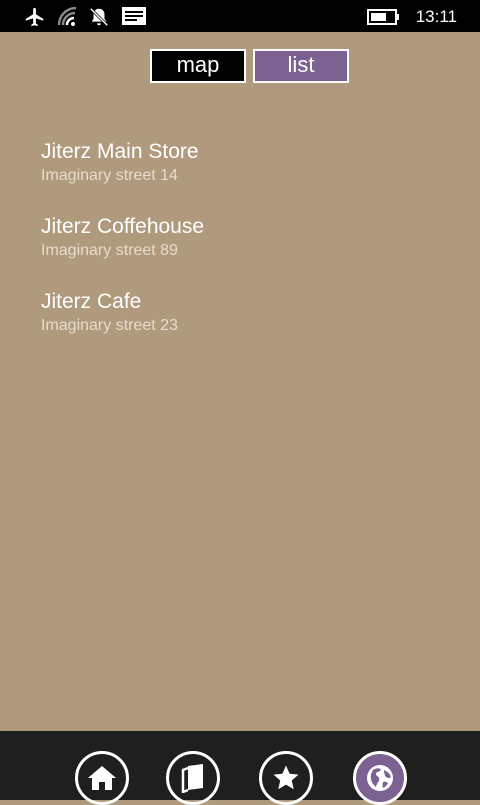  Describe the element at coordinates (35, 19) in the screenshot. I see `airplane-icon` at that location.